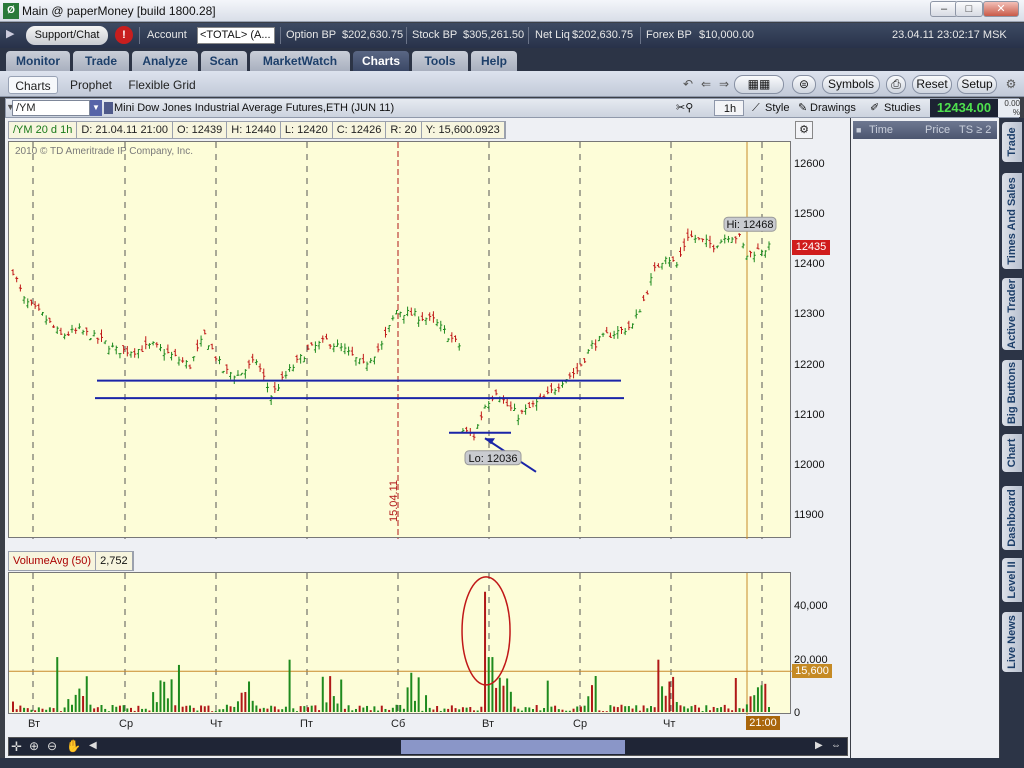 The width and height of the screenshot is (1024, 768). Describe the element at coordinates (901, 108) in the screenshot. I see `studies-button: Studies` at that location.